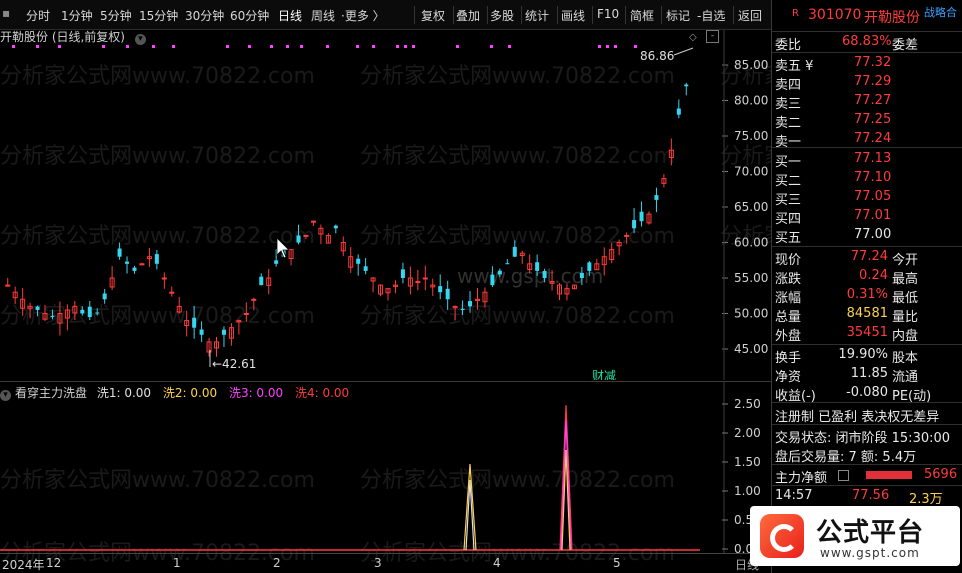 The height and width of the screenshot is (573, 962). I want to click on add-watchlist-button: -自选, so click(711, 15).